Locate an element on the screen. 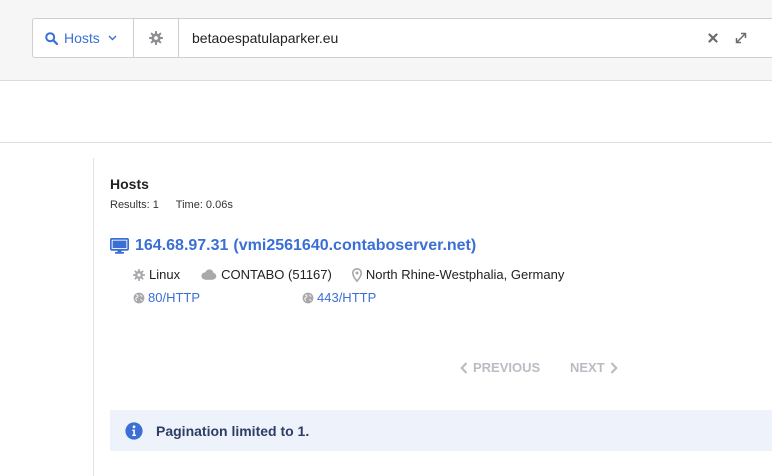  search-type-label: Hosts is located at coordinates (82, 38).